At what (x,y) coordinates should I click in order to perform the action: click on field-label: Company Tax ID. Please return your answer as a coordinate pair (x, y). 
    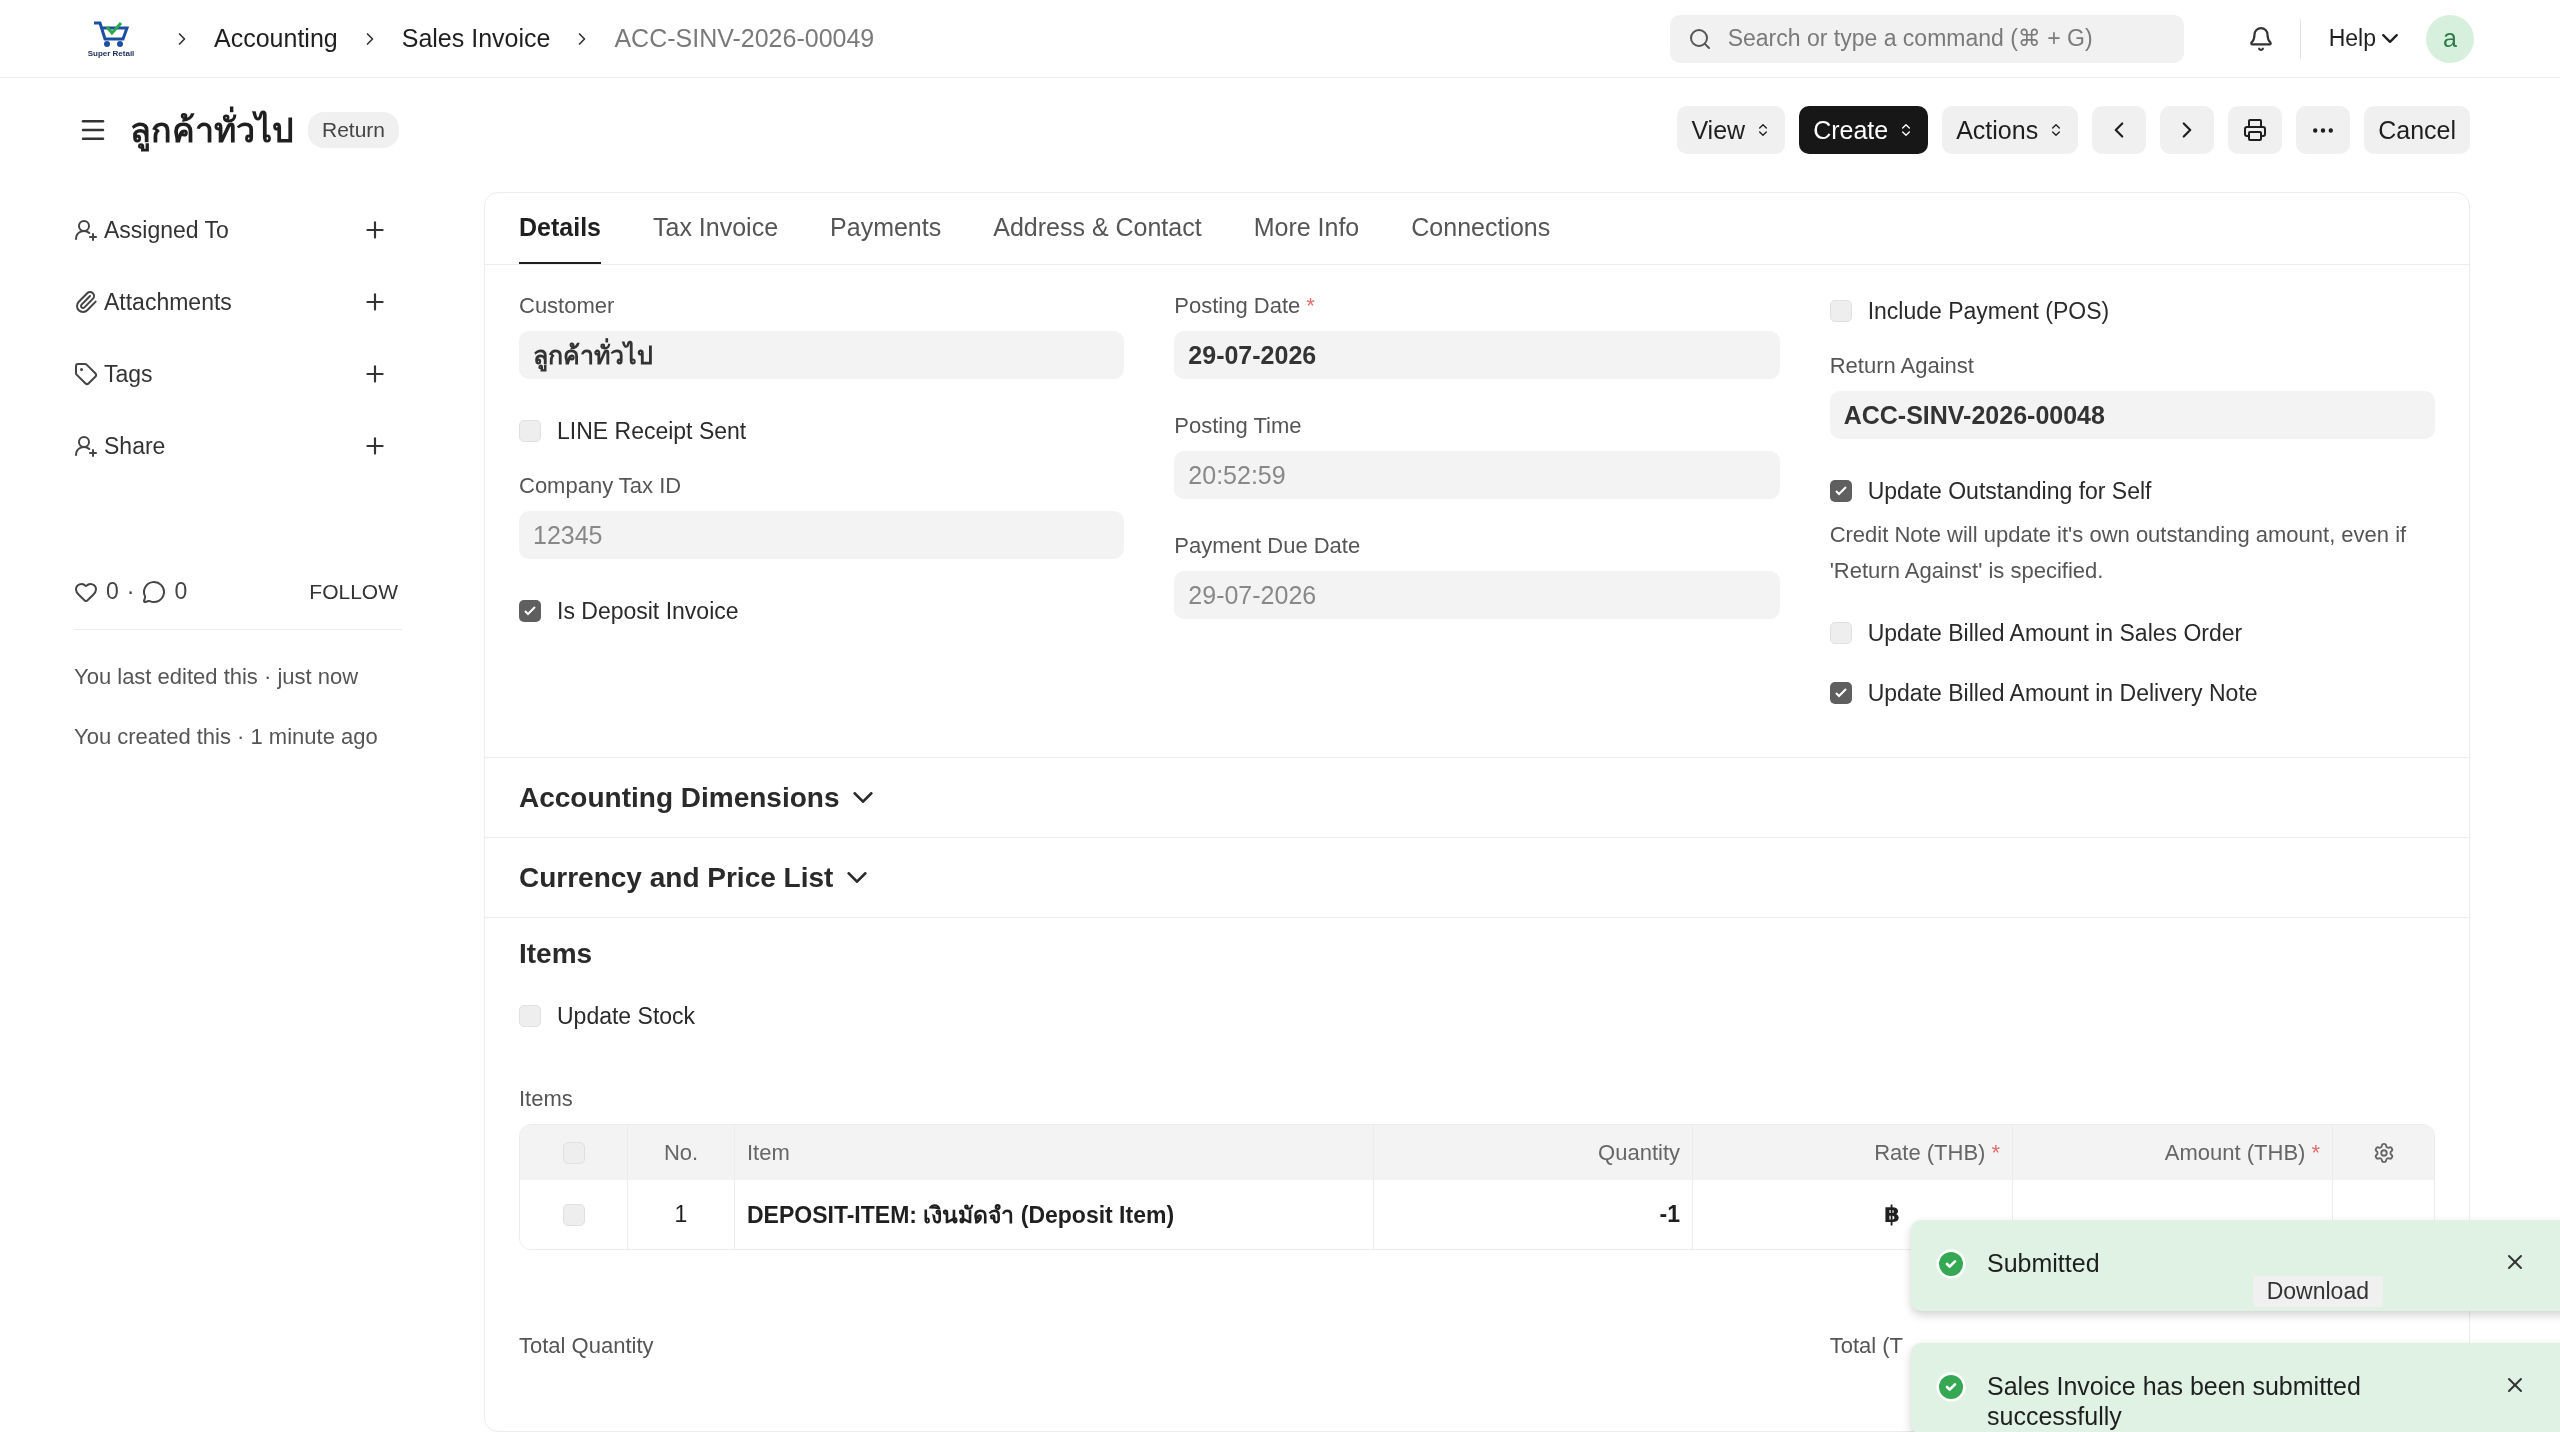
    Looking at the image, I should click on (600, 486).